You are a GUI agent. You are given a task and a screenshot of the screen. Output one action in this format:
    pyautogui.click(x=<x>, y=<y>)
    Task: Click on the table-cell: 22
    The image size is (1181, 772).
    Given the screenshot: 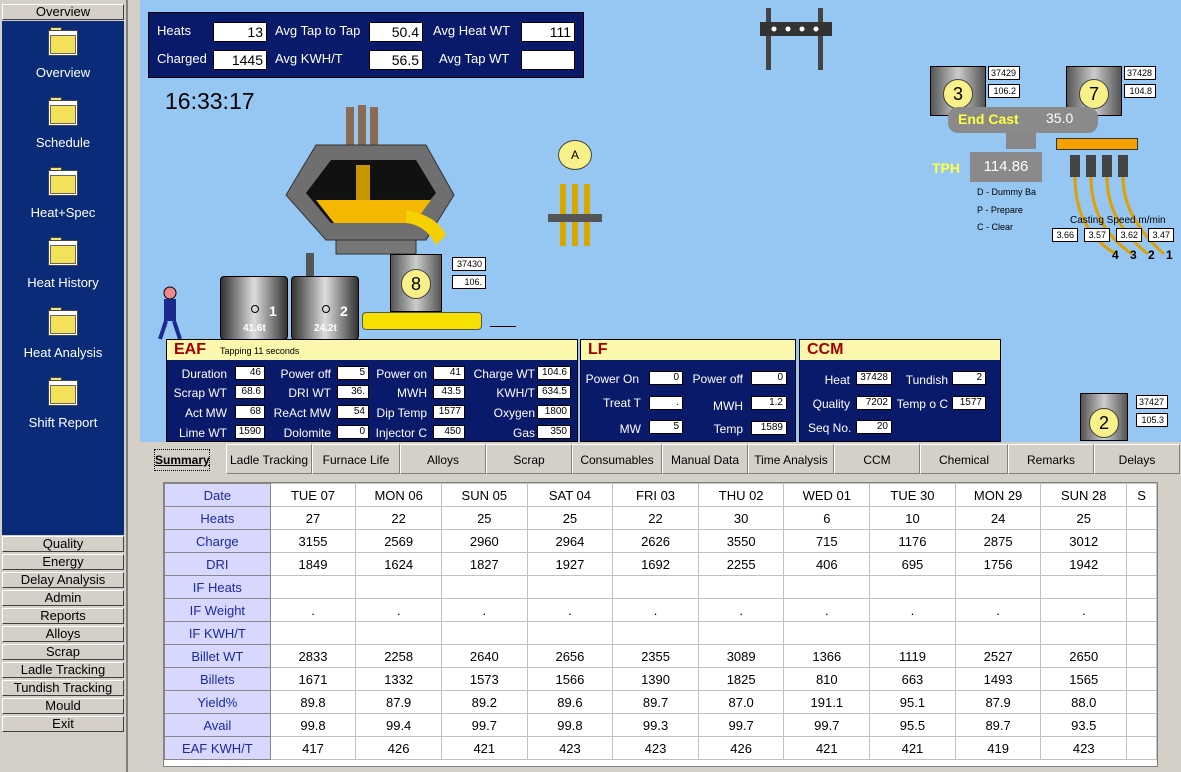 What is the action you would take?
    pyautogui.click(x=398, y=518)
    